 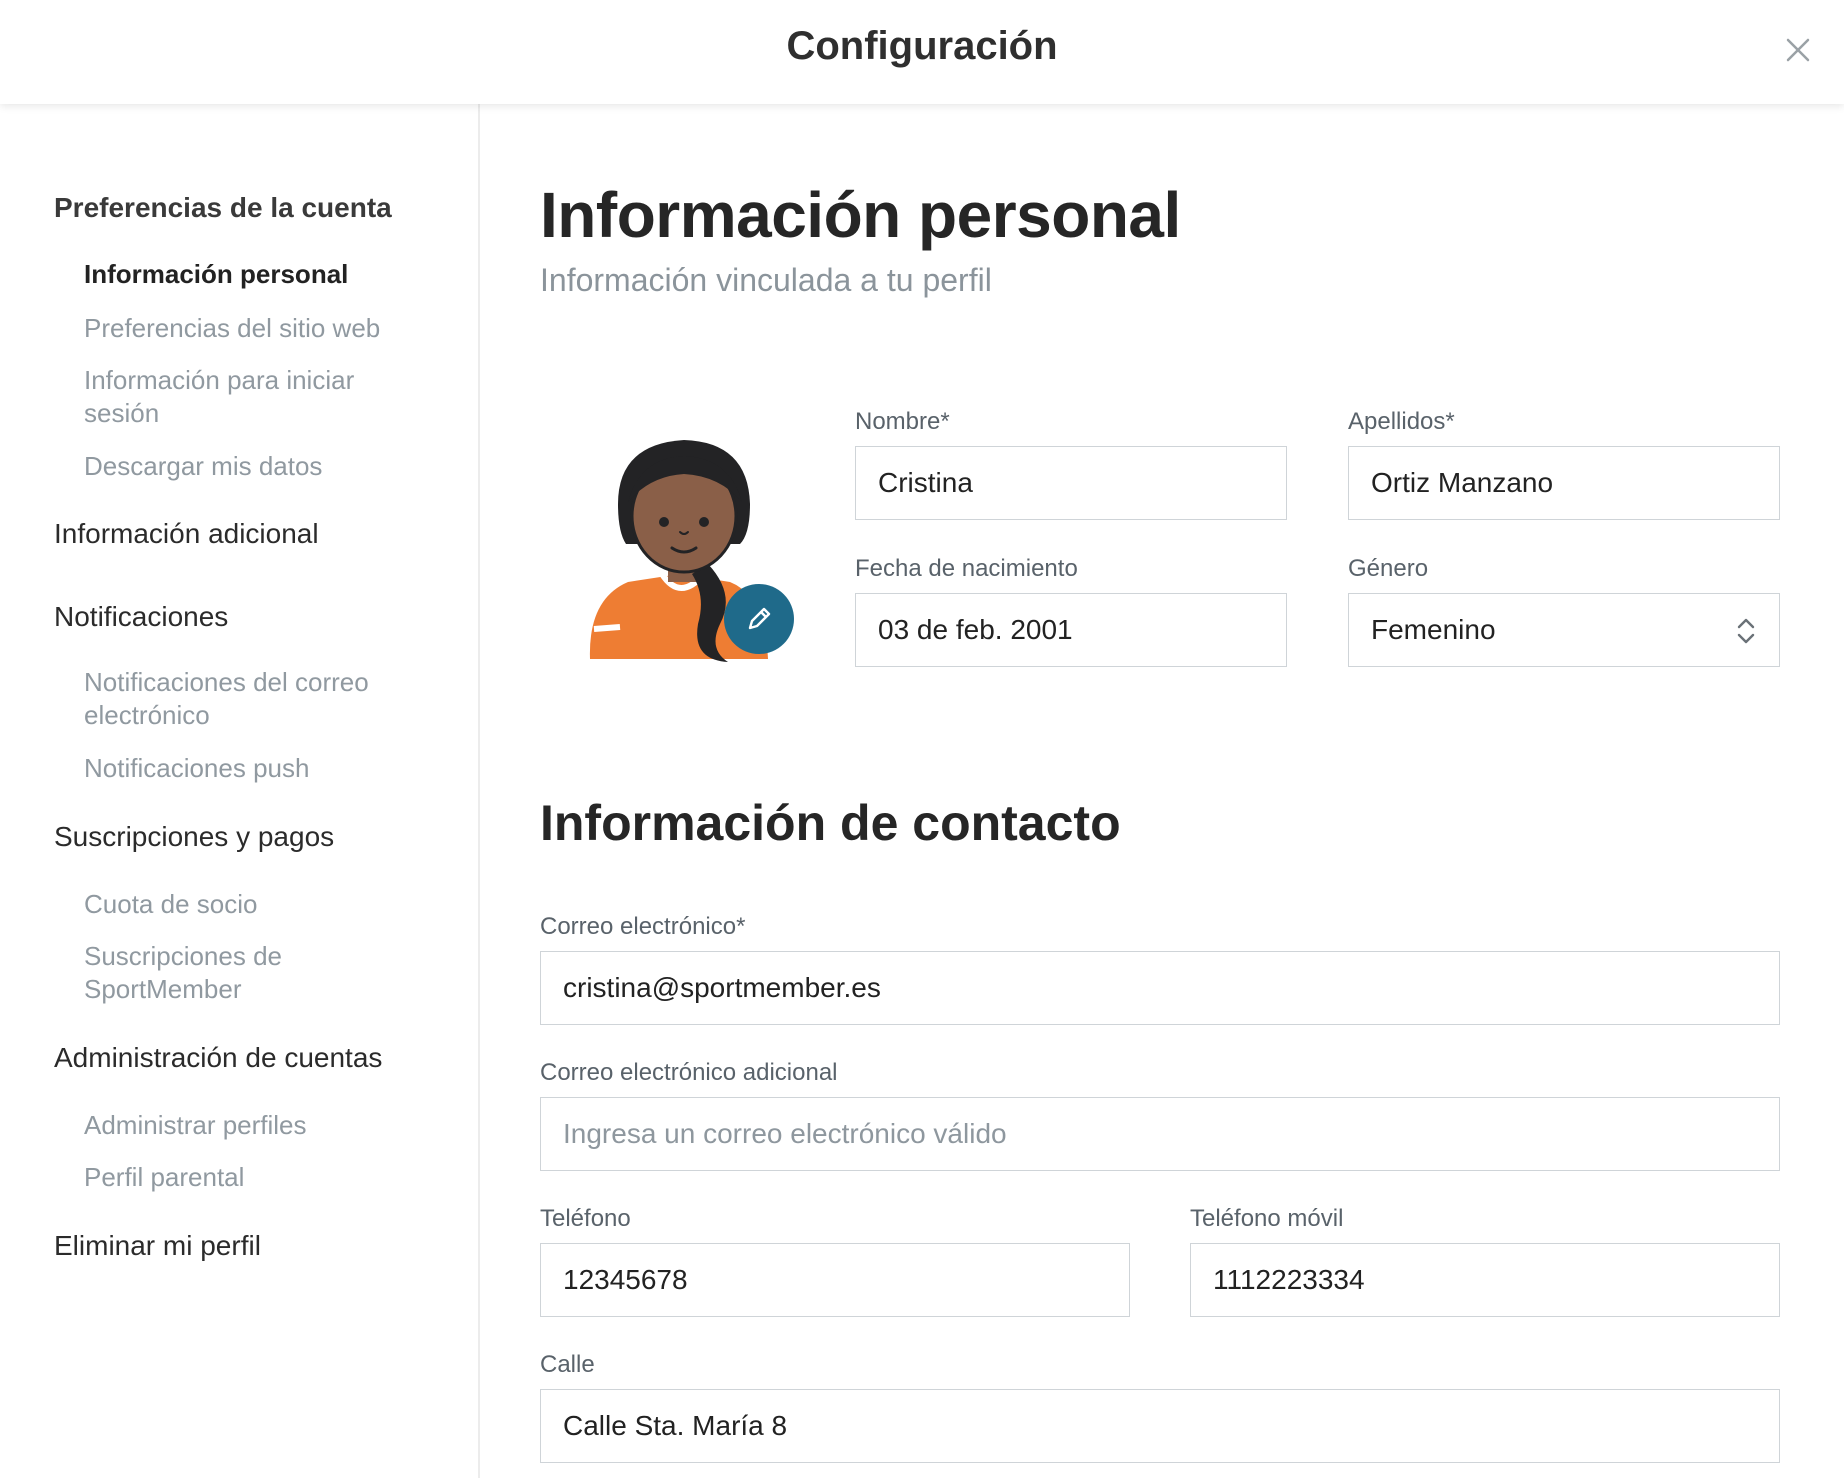 I want to click on email-value: cristina@sportmember.es, so click(x=722, y=987).